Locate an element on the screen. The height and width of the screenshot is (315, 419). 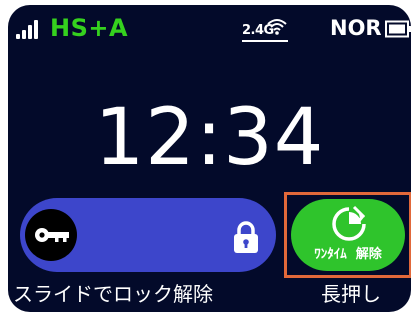
wifi-icon is located at coordinates (277, 27).